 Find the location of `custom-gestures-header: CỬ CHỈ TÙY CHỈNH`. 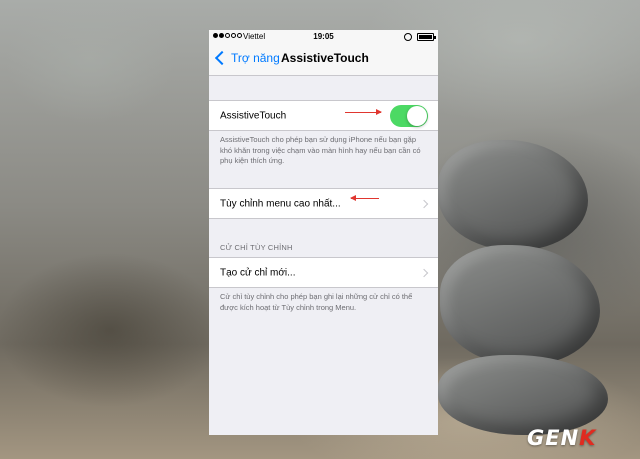

custom-gestures-header: CỬ CHỈ TÙY CHỈNH is located at coordinates (256, 247).